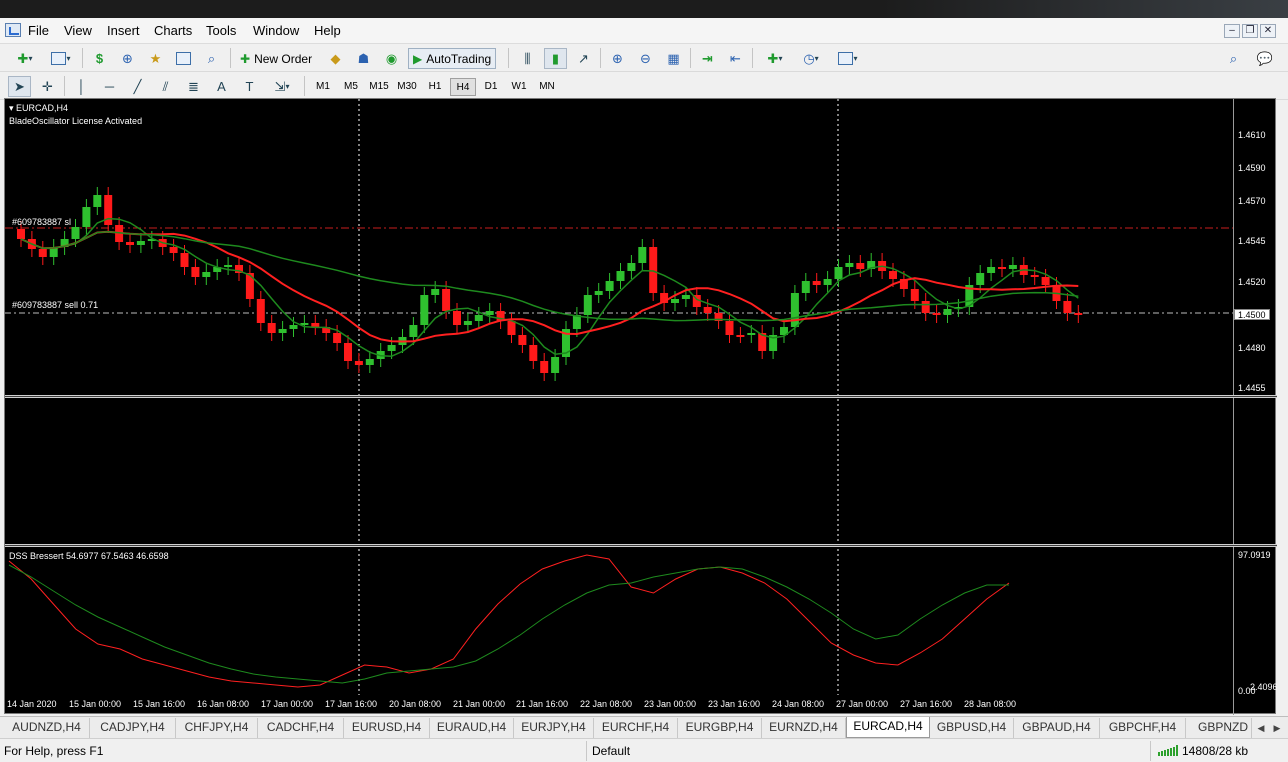 This screenshot has height=762, width=1288. I want to click on terminal-icon, so click(183, 58).